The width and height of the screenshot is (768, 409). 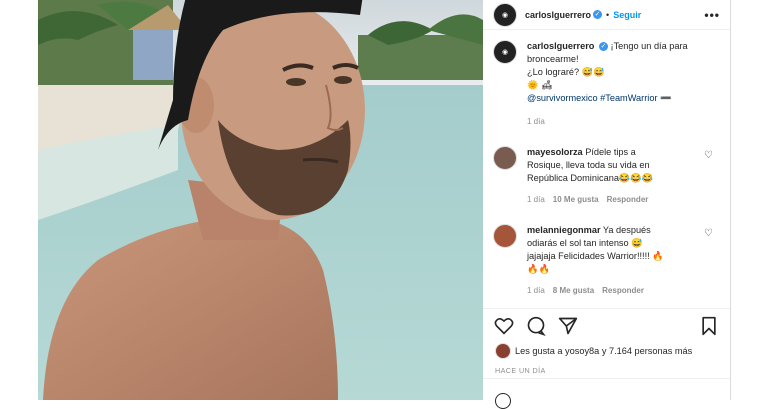 What do you see at coordinates (505, 52) in the screenshot?
I see `caption-avatar: ◉` at bounding box center [505, 52].